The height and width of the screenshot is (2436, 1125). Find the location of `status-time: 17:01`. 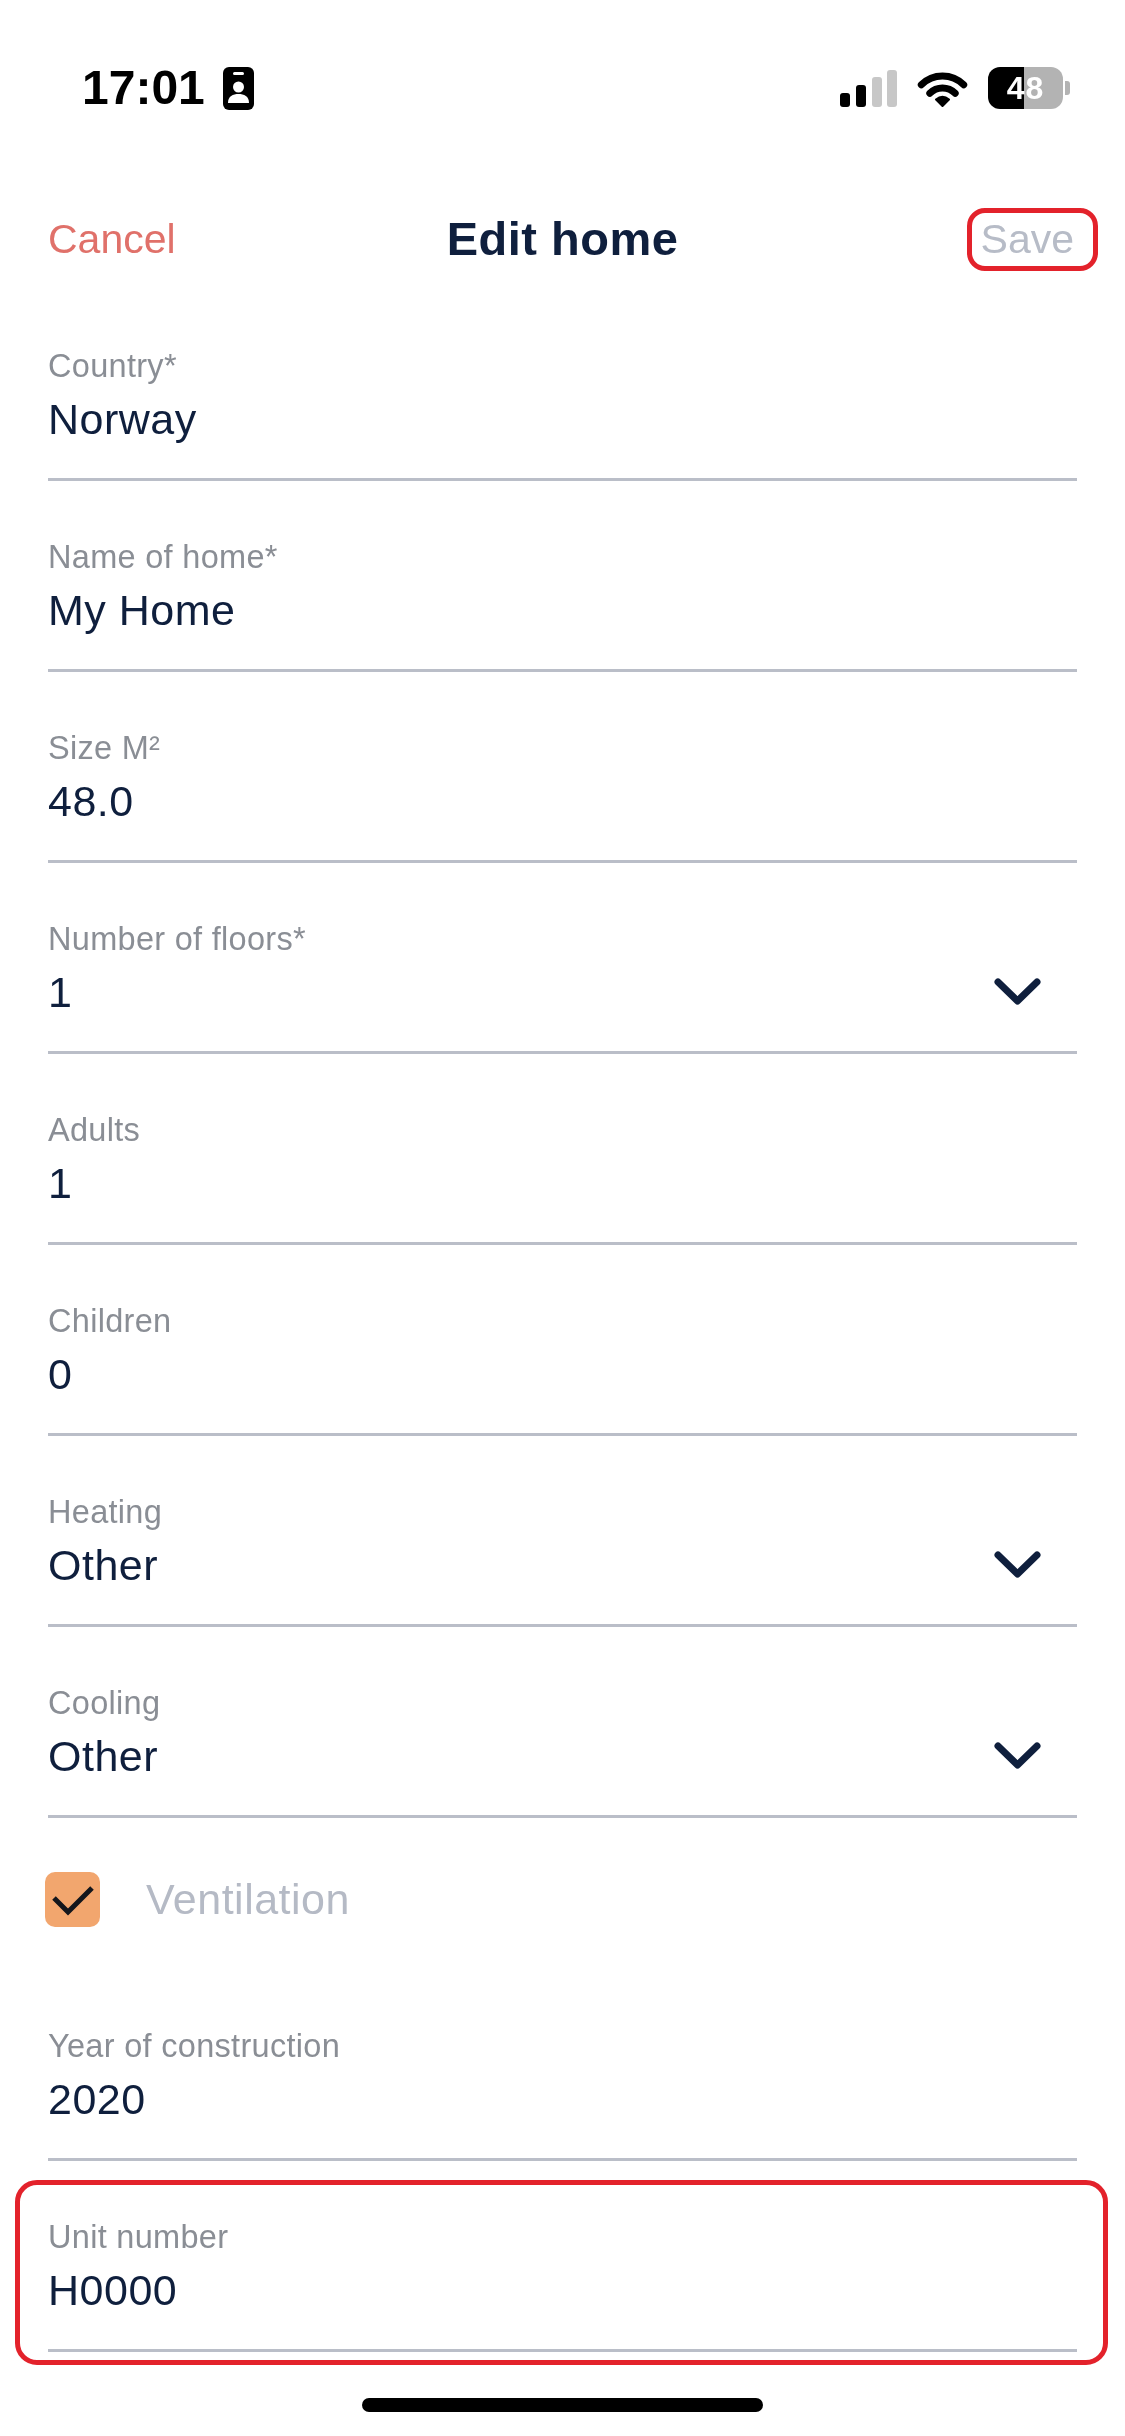

status-time: 17:01 is located at coordinates (143, 88).